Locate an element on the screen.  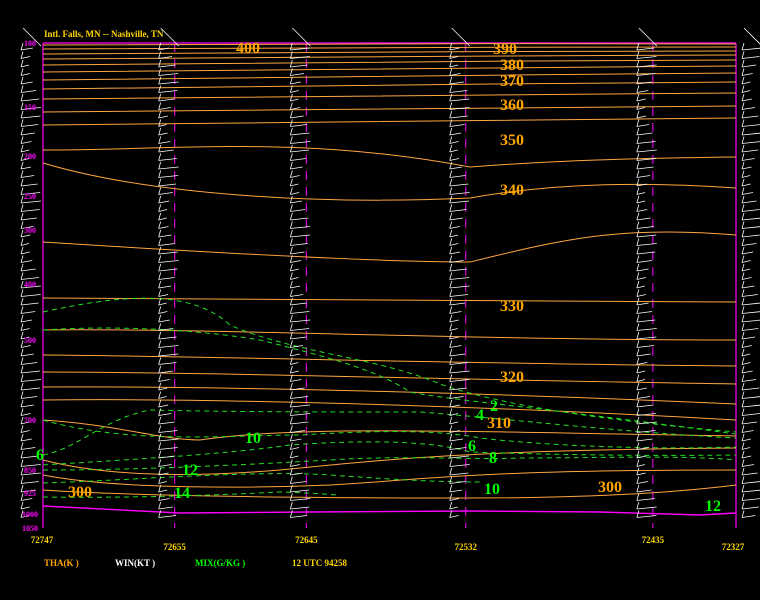
pressure-tick-label: 700 is located at coordinates (30, 420).